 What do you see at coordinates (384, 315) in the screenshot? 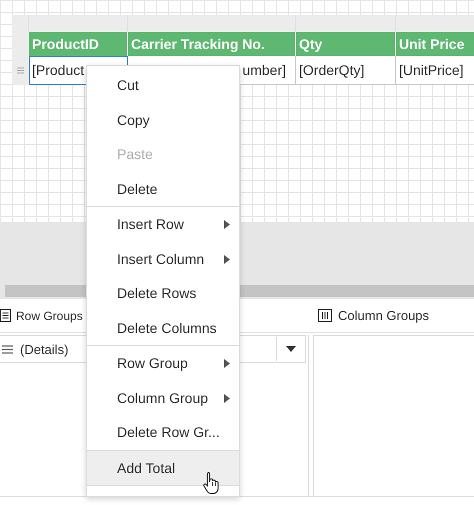
I see `panel-title: Column Groups` at bounding box center [384, 315].